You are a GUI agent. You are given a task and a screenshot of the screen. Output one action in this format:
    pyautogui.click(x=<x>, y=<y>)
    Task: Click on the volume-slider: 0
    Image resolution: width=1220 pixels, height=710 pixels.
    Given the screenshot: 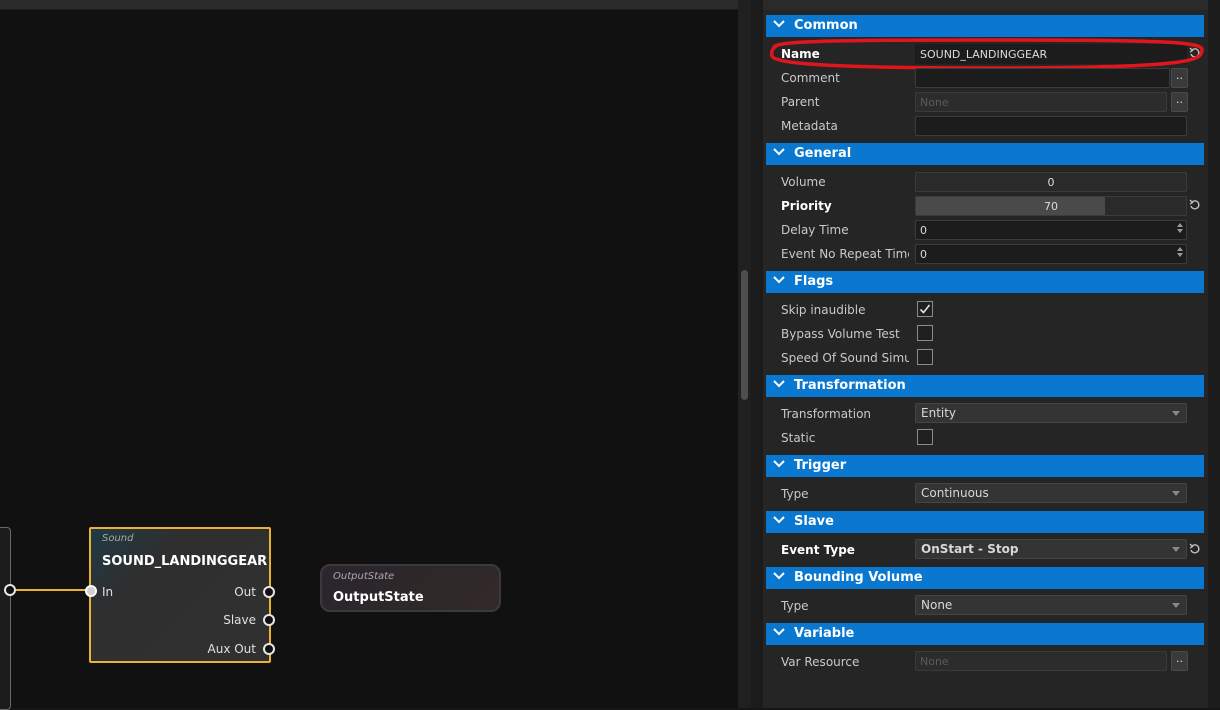 What is the action you would take?
    pyautogui.click(x=1051, y=182)
    